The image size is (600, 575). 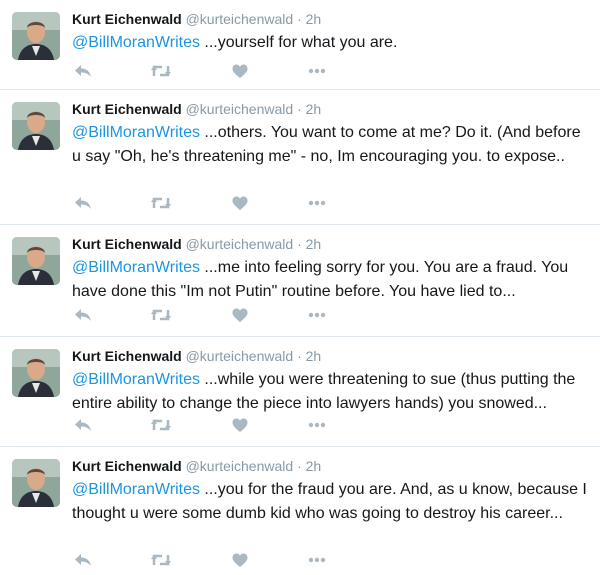 I want to click on tweet-body: ...yourself for what you are., so click(x=298, y=42).